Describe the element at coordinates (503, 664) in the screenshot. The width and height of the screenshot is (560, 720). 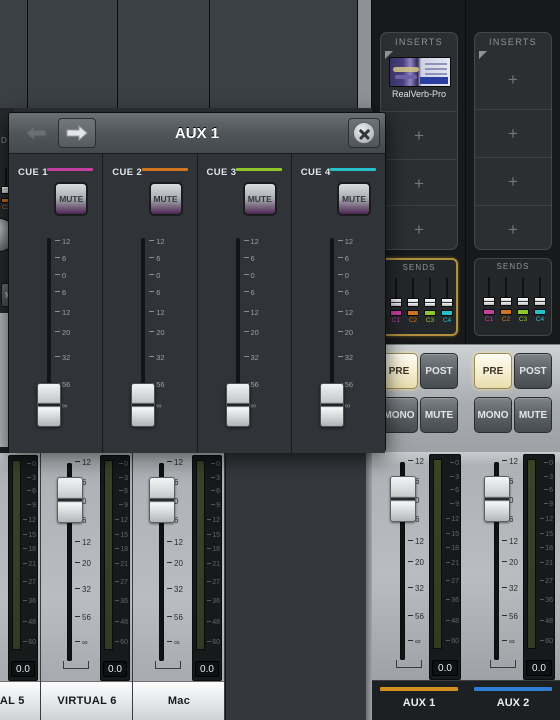
I see `fader-endstop` at that location.